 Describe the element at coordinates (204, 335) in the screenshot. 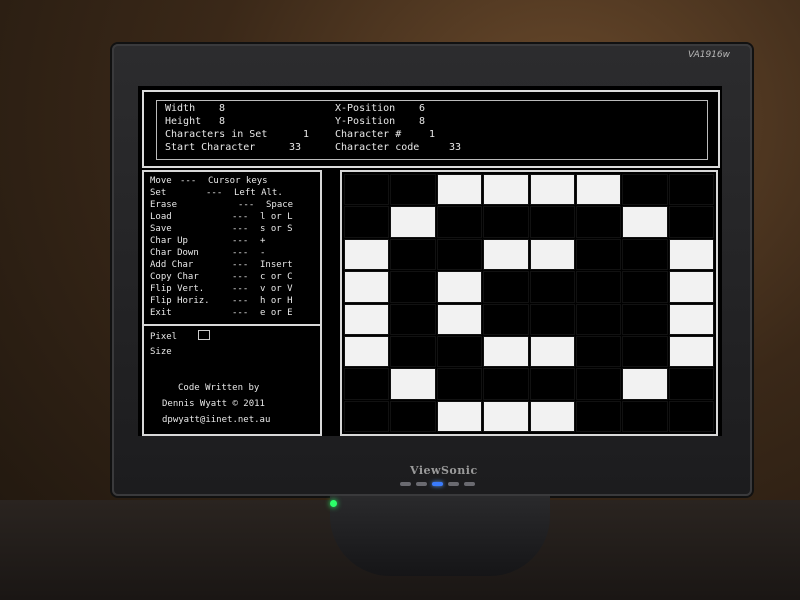

I see `pixel-preview-icon` at that location.